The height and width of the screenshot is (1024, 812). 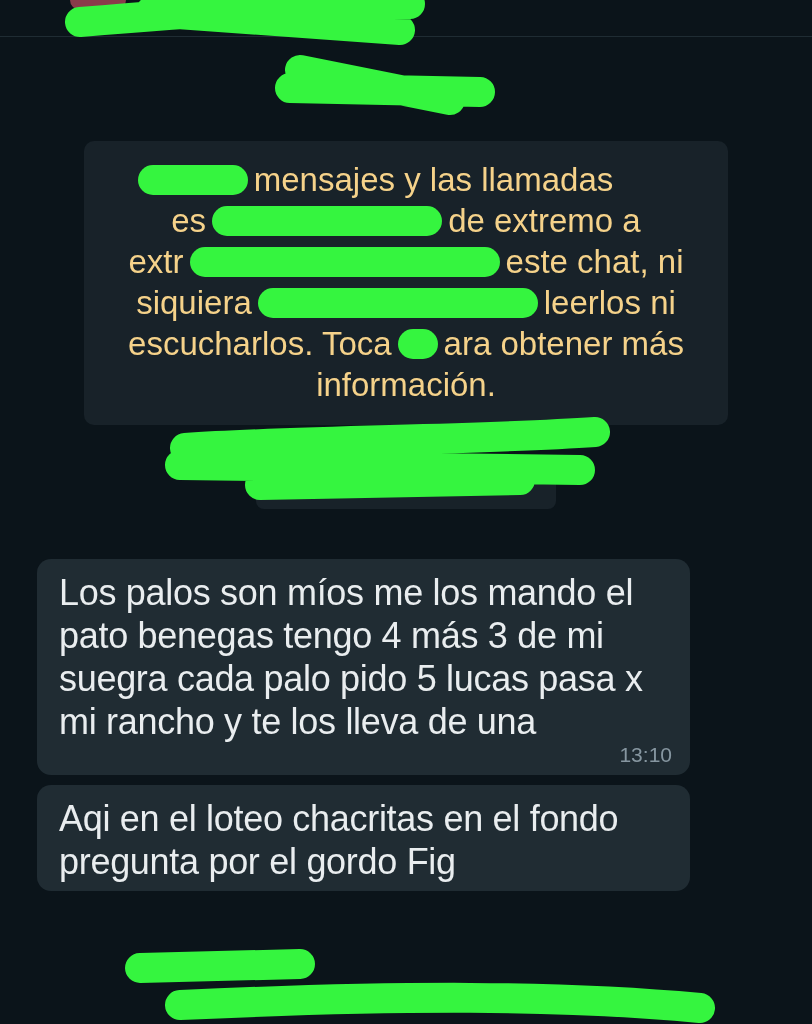 I want to click on notice-text: mensajes y las llamadas, so click(x=433, y=180).